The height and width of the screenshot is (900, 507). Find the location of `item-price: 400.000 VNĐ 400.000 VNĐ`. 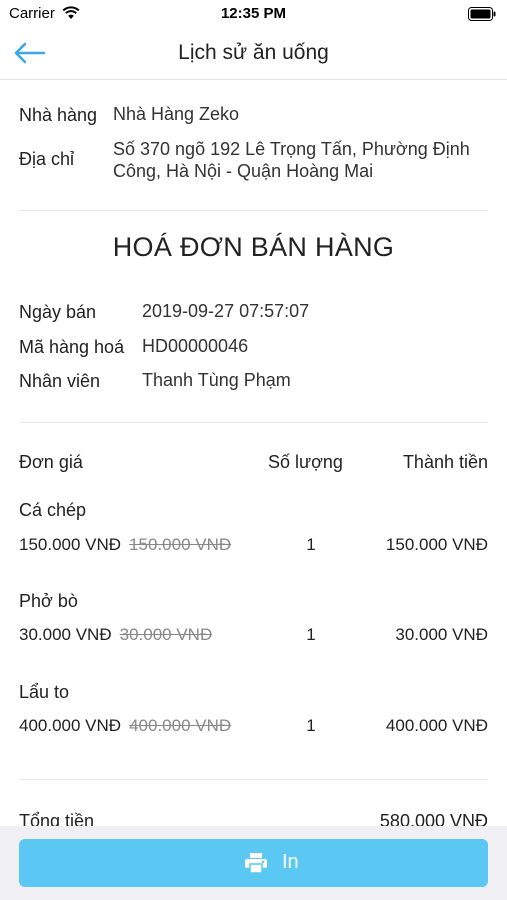

item-price: 400.000 VNĐ 400.000 VNĐ is located at coordinates (125, 726).